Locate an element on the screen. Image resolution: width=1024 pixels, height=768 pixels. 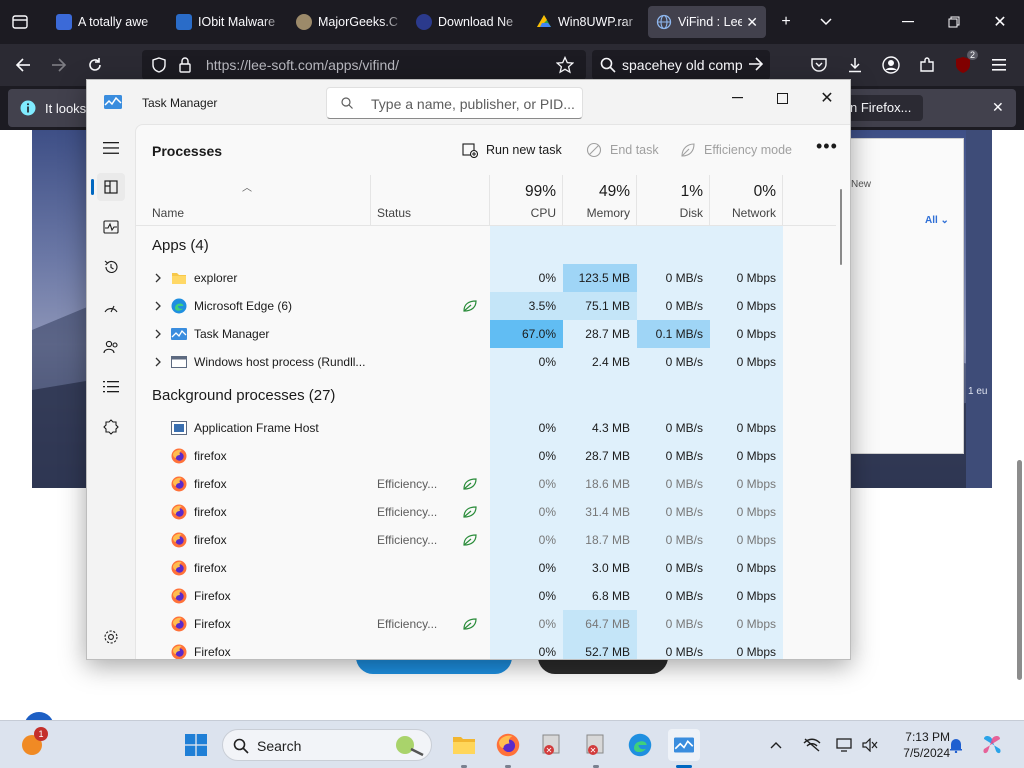
url-text: https://lee-soft.com/apps/vifind/ is located at coordinates (302, 65).